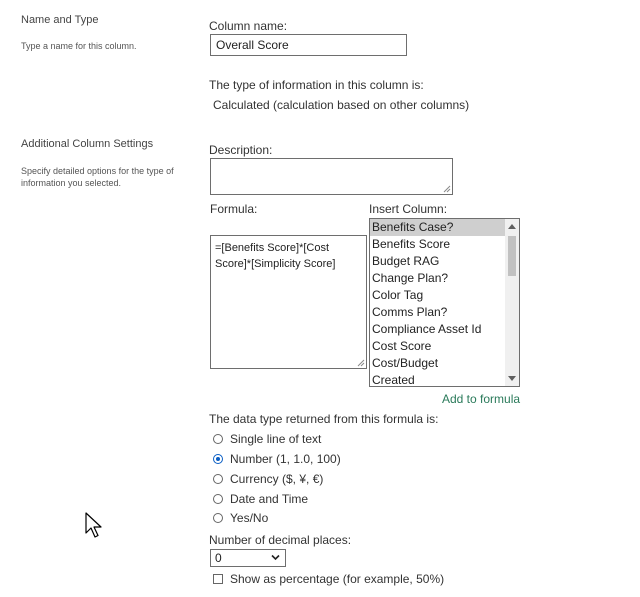  Describe the element at coordinates (280, 540) in the screenshot. I see `decimal-places-label: Number of decimal places:` at that location.